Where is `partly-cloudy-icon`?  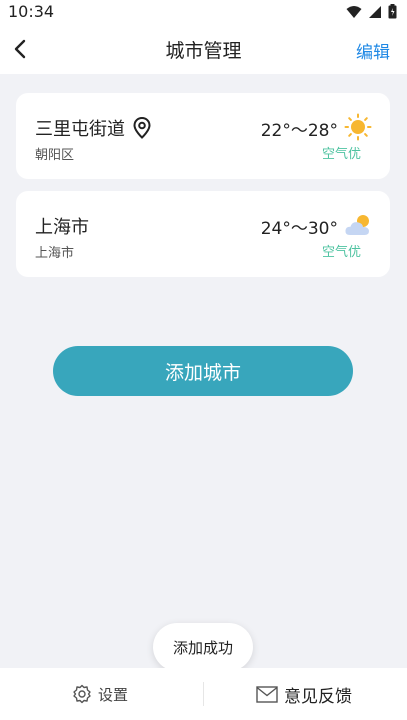 partly-cloudy-icon is located at coordinates (357, 225).